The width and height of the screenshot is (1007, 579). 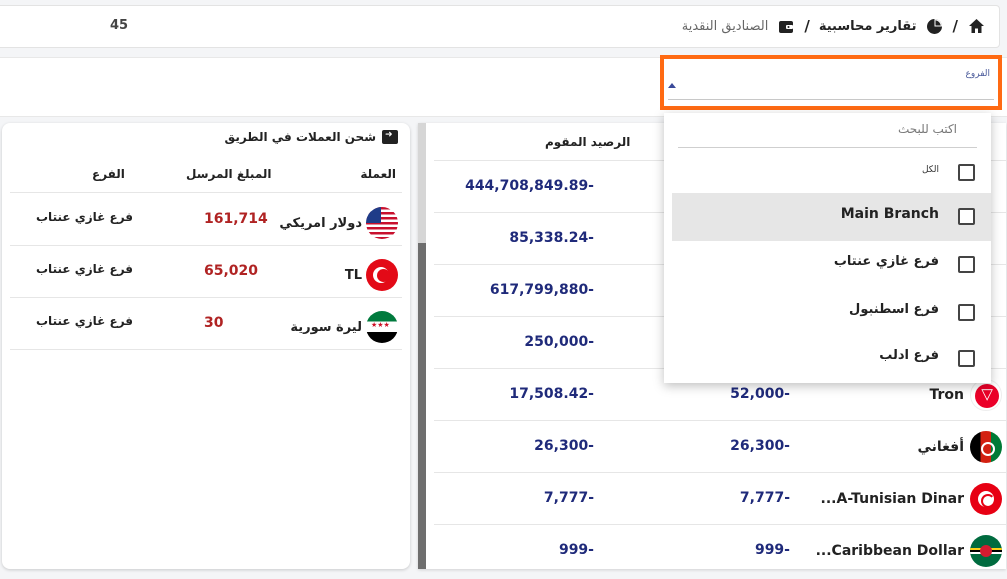 What do you see at coordinates (760, 446) in the screenshot?
I see `balance: 26,300-` at bounding box center [760, 446].